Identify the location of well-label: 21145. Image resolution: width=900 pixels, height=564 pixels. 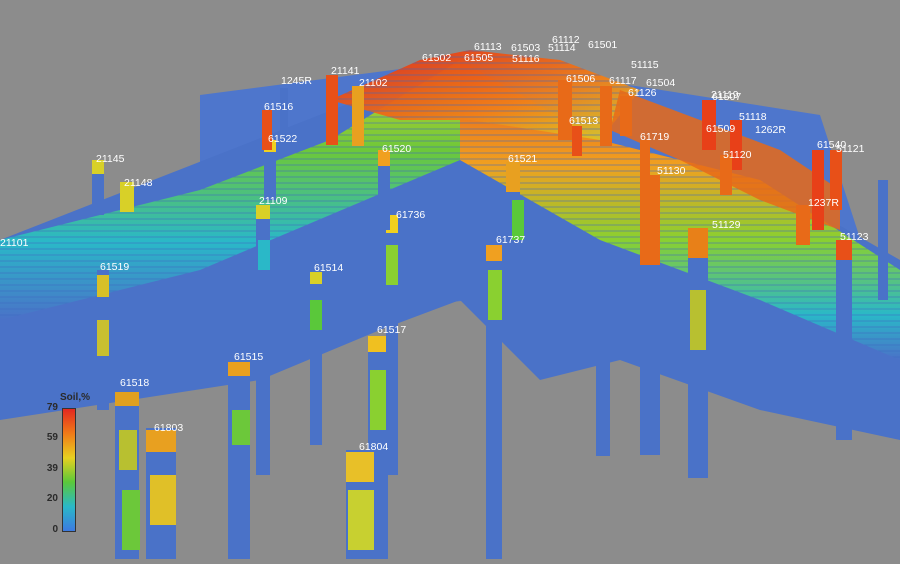
(110, 159).